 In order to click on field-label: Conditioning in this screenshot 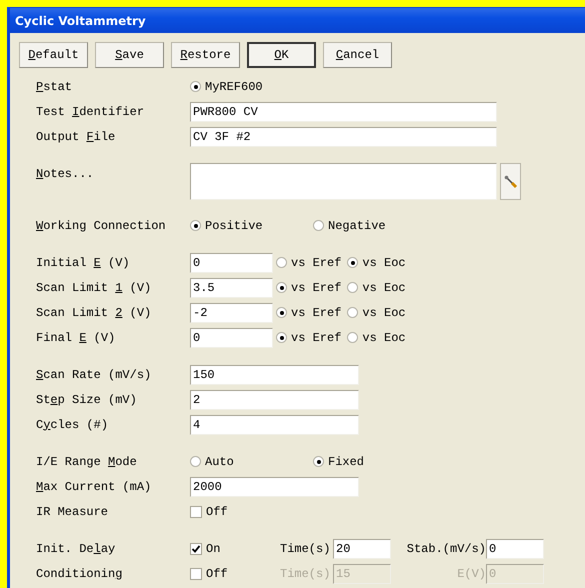, I will do `click(79, 573)`.